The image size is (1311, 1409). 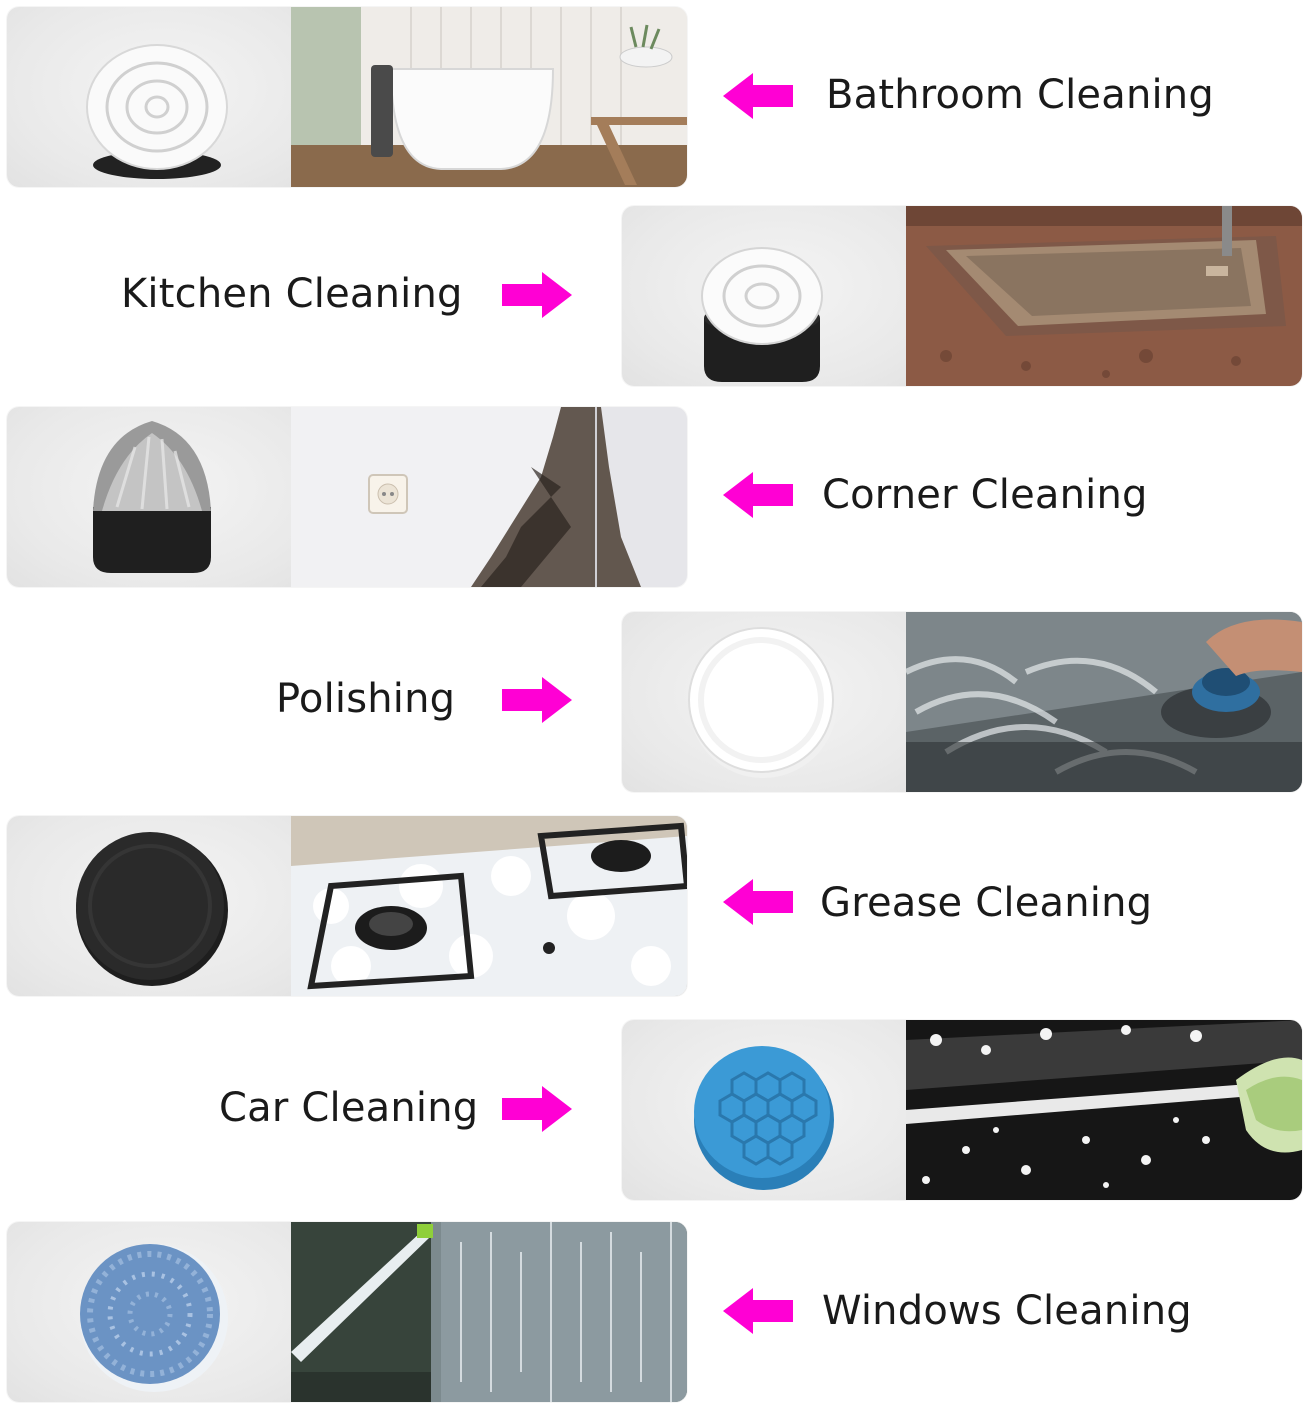 What do you see at coordinates (149, 97) in the screenshot?
I see `round-bristle-brush-icon` at bounding box center [149, 97].